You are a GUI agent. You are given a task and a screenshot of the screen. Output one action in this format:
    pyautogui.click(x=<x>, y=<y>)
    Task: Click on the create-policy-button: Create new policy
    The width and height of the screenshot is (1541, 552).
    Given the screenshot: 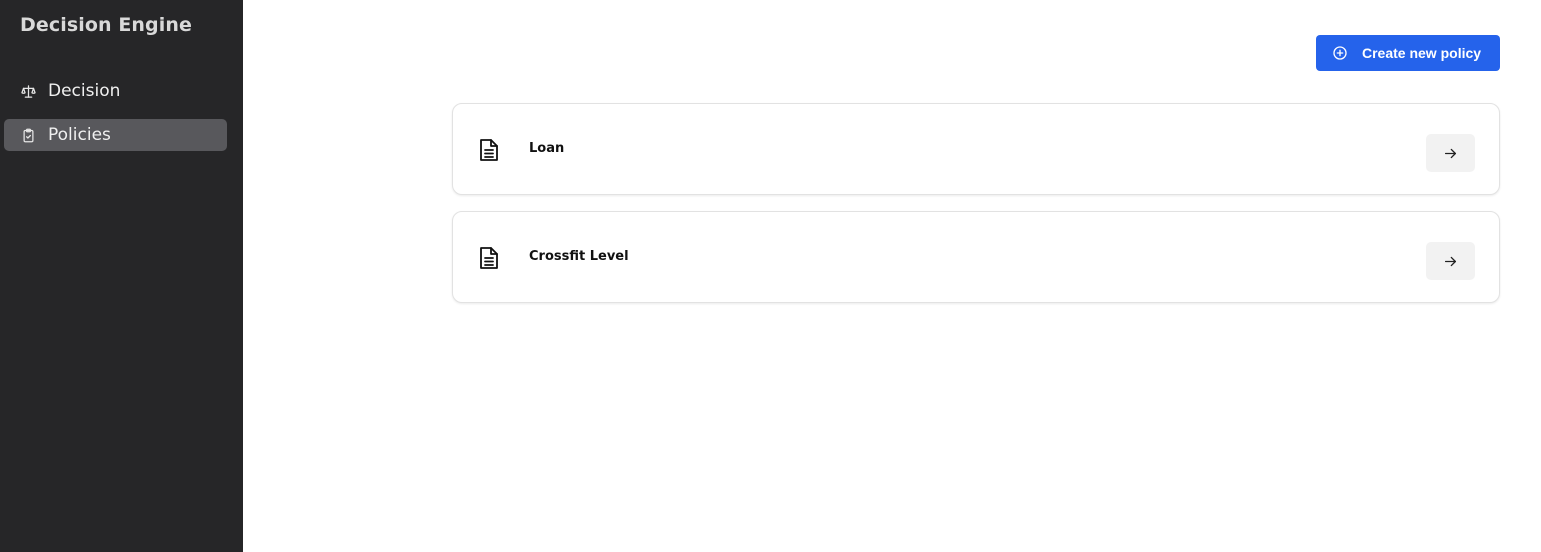 What is the action you would take?
    pyautogui.click(x=1408, y=53)
    